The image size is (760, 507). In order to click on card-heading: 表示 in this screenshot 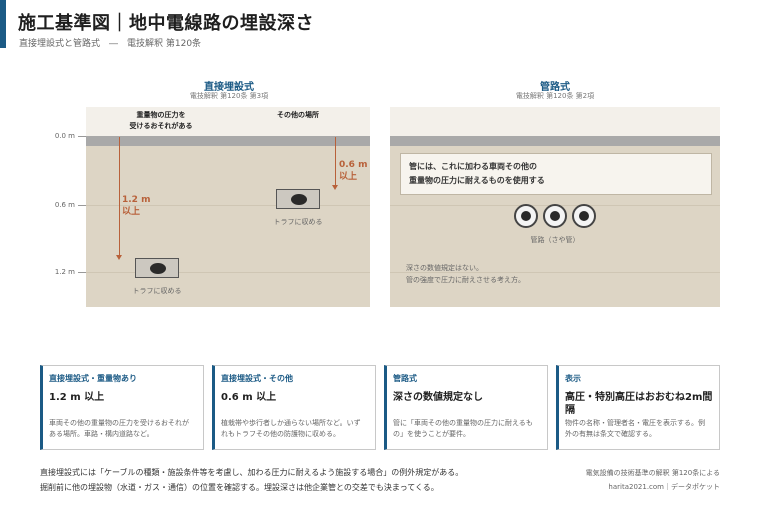, I will do `click(573, 378)`.